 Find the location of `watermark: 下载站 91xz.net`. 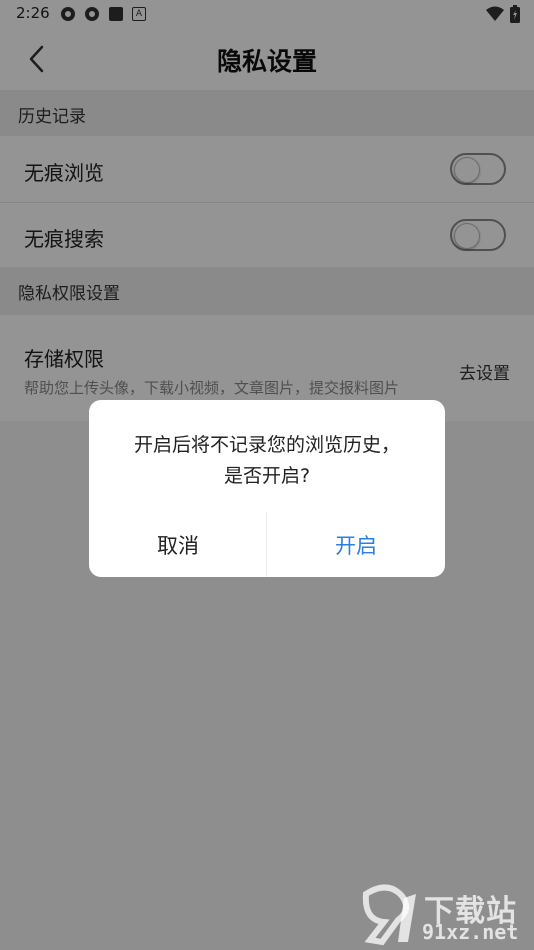

watermark: 下载站 91xz.net is located at coordinates (443, 915).